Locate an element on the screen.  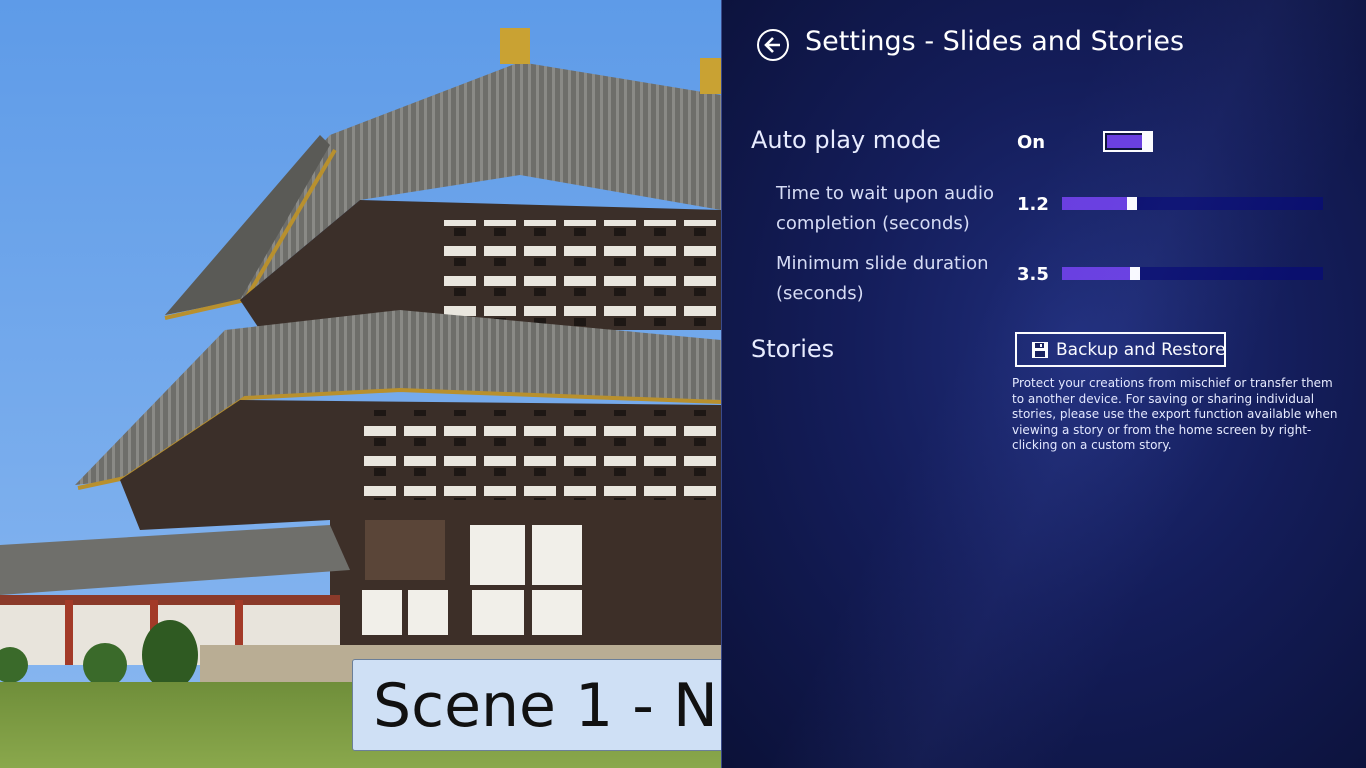
stories-label: Stories is located at coordinates (793, 349).